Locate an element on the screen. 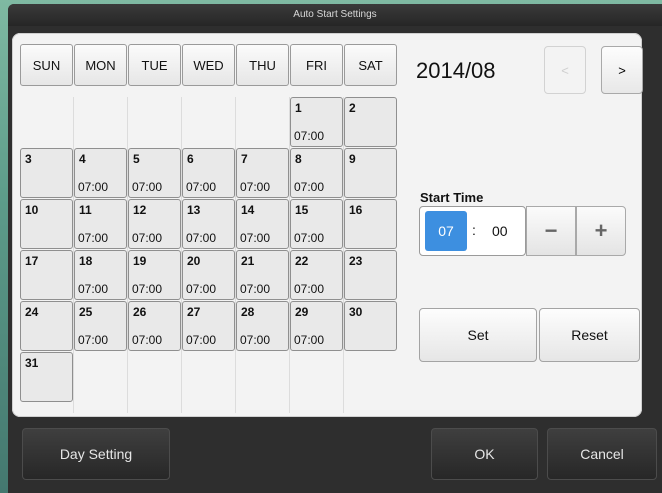  day-number: 28 is located at coordinates (248, 312).